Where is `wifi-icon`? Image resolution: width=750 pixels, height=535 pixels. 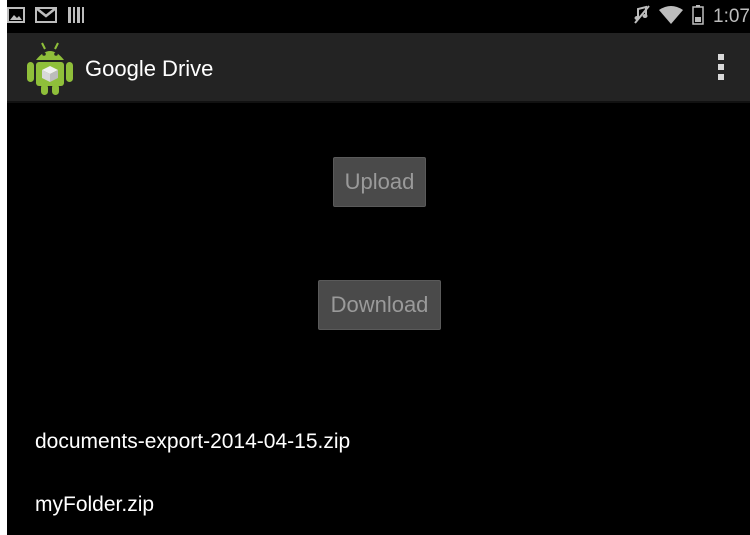
wifi-icon is located at coordinates (671, 17).